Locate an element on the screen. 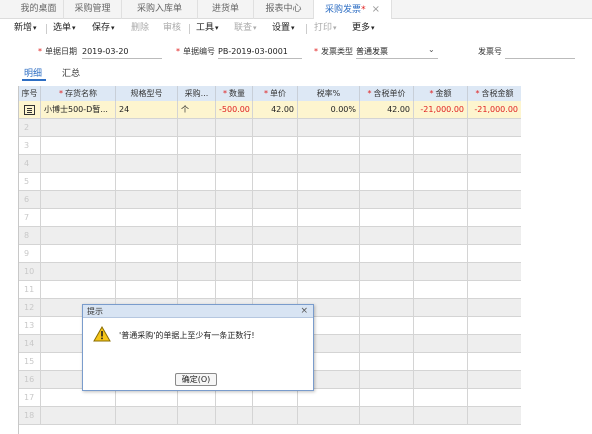 The image size is (592, 434). table-row: 11 is located at coordinates (270, 290).